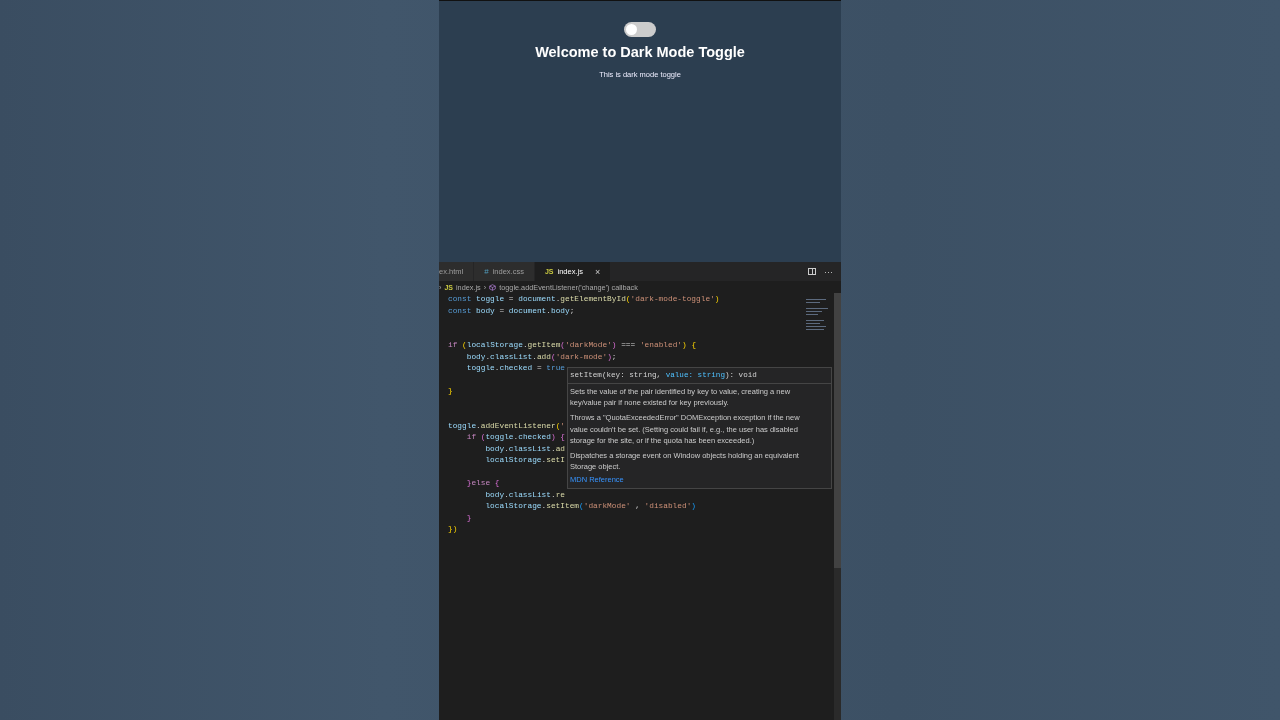 The height and width of the screenshot is (720, 1280). Describe the element at coordinates (640, 29) in the screenshot. I see `toggle-switch` at that location.